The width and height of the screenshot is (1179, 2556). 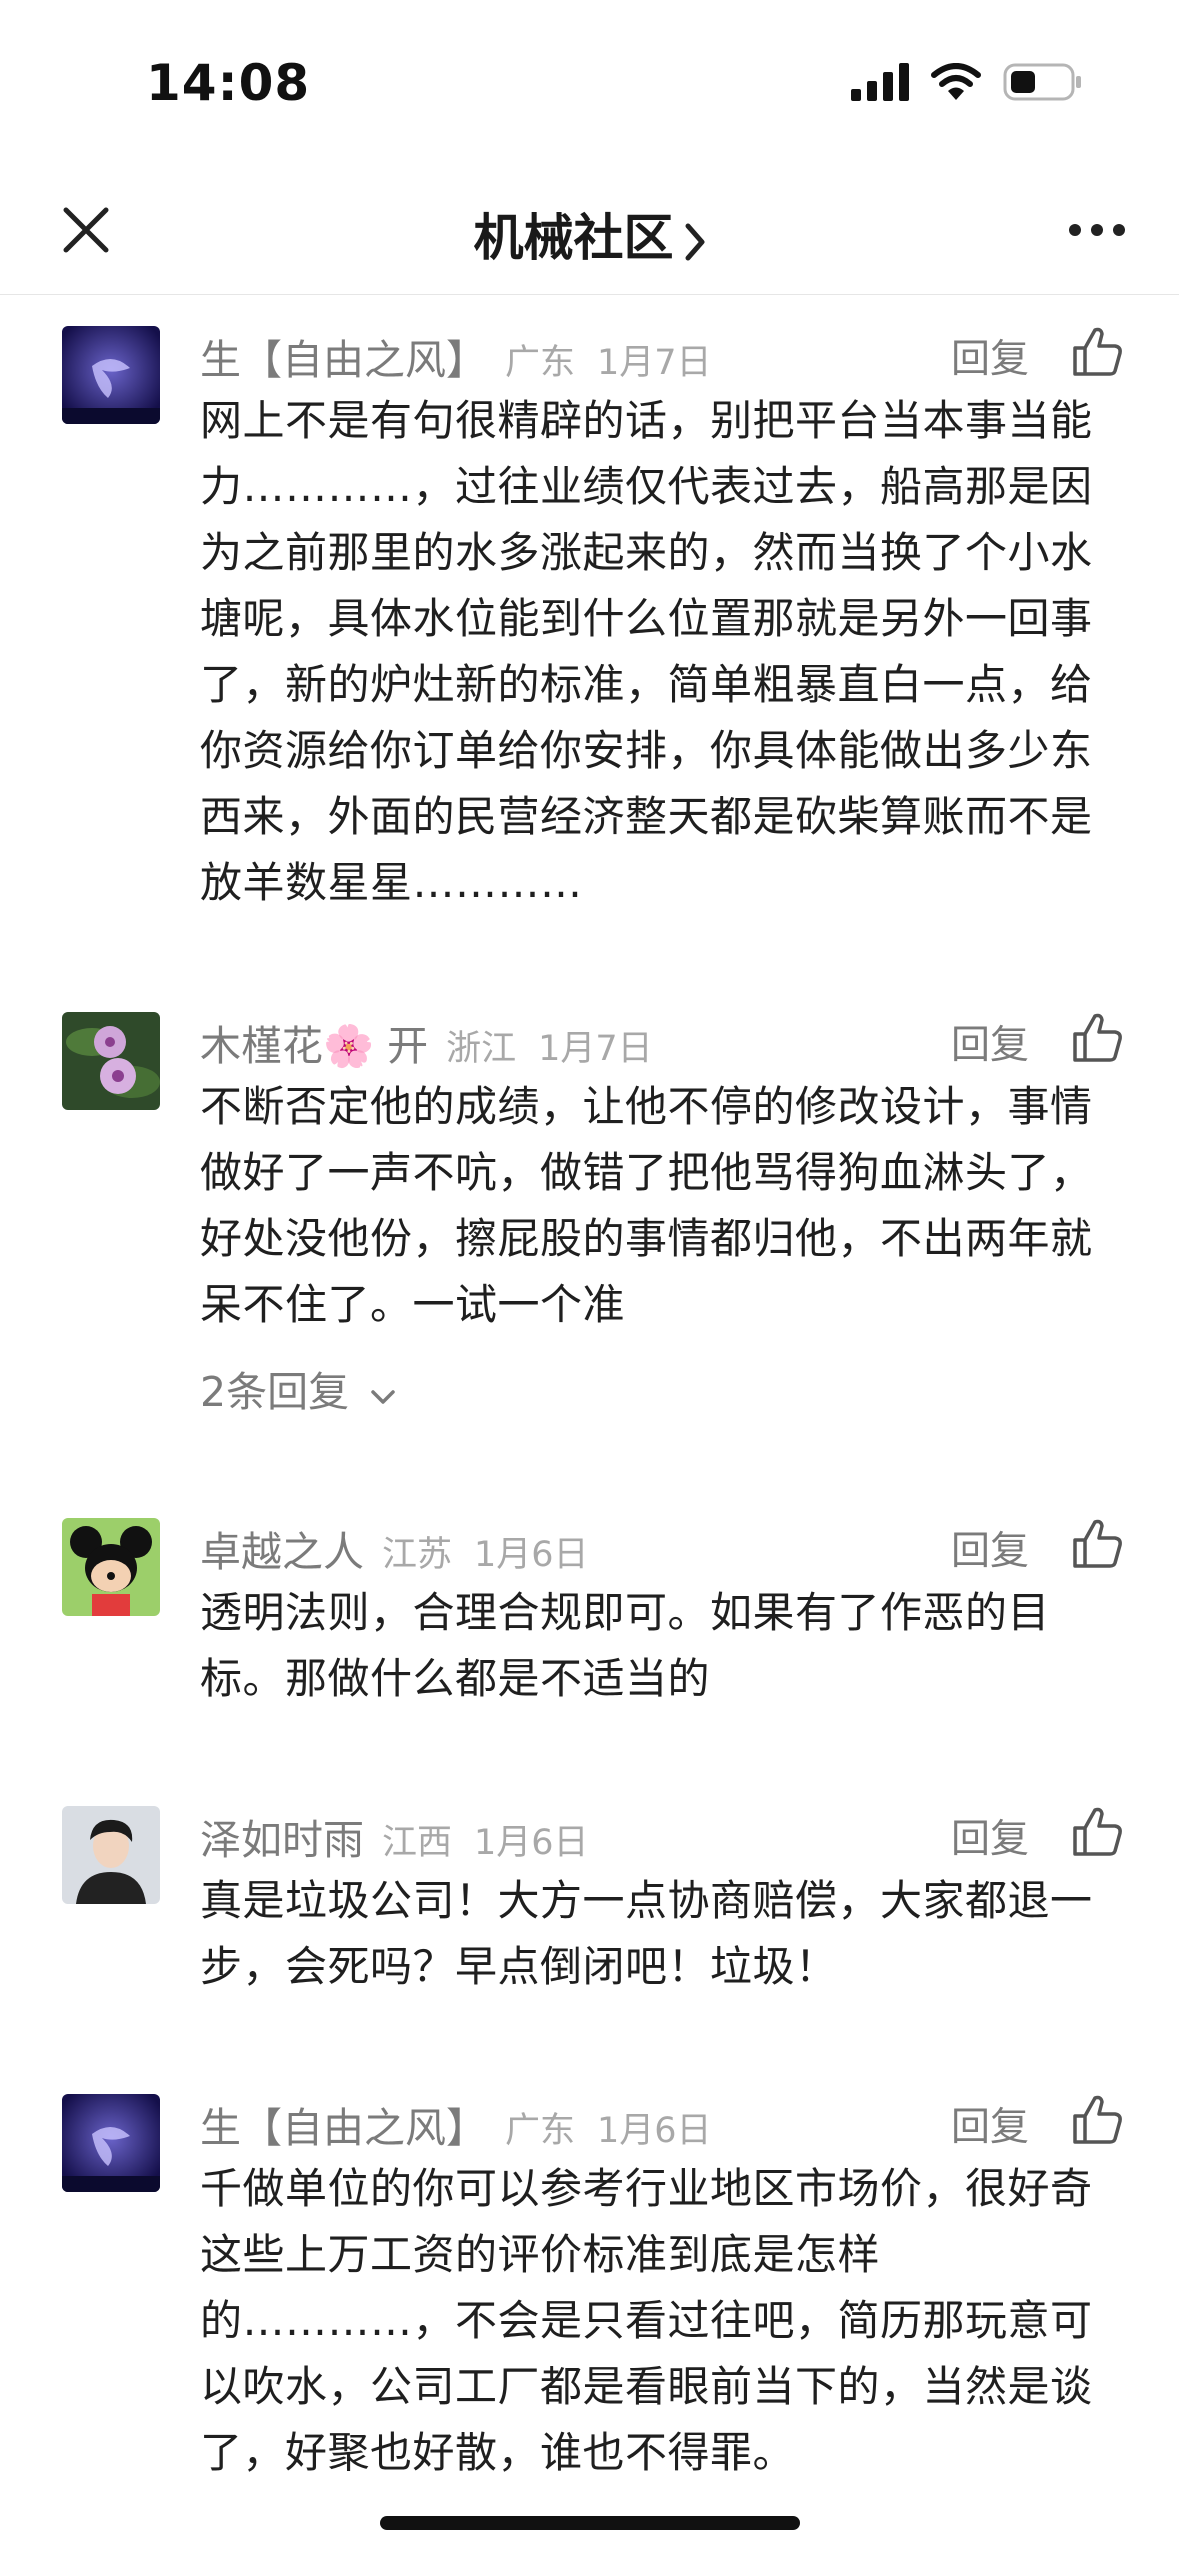 What do you see at coordinates (880, 82) in the screenshot?
I see `cellular-signal-icon` at bounding box center [880, 82].